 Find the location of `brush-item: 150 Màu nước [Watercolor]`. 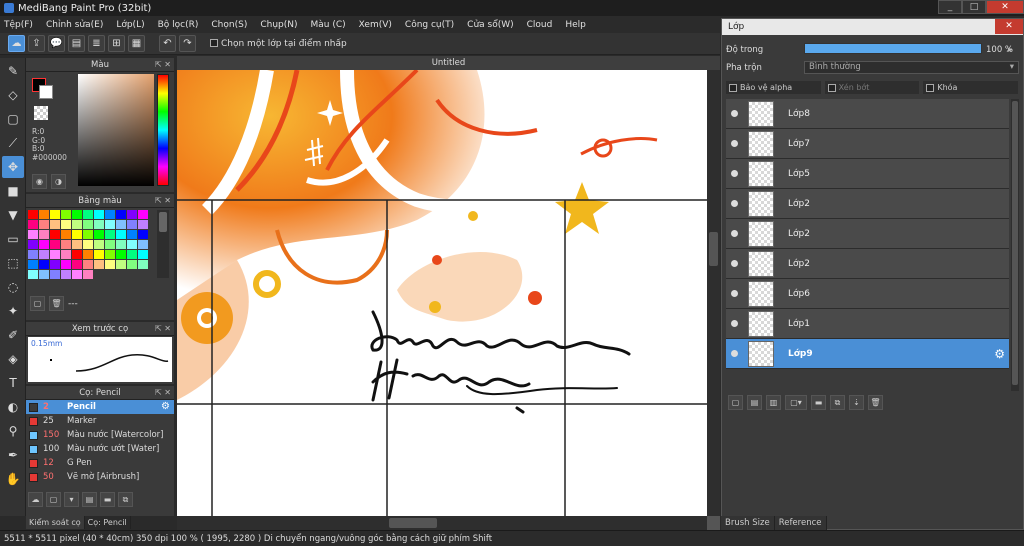

brush-item: 150 Màu nước [Watercolor] is located at coordinates (100, 435).